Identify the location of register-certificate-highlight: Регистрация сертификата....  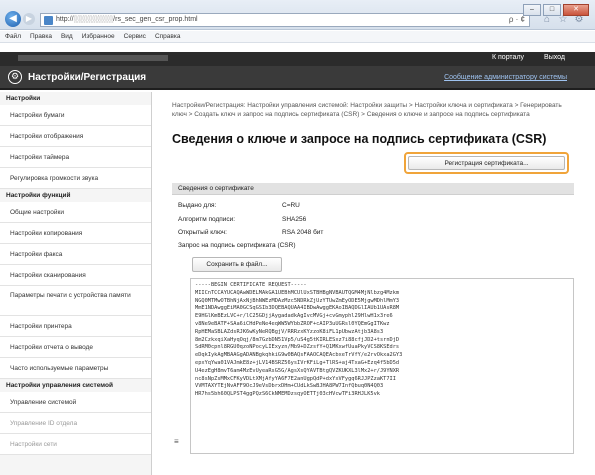
(486, 163).